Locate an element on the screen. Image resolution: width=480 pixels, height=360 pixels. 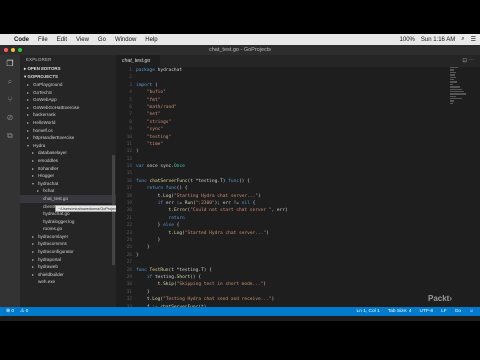
code-token: "bufio" is located at coordinates (151, 93).